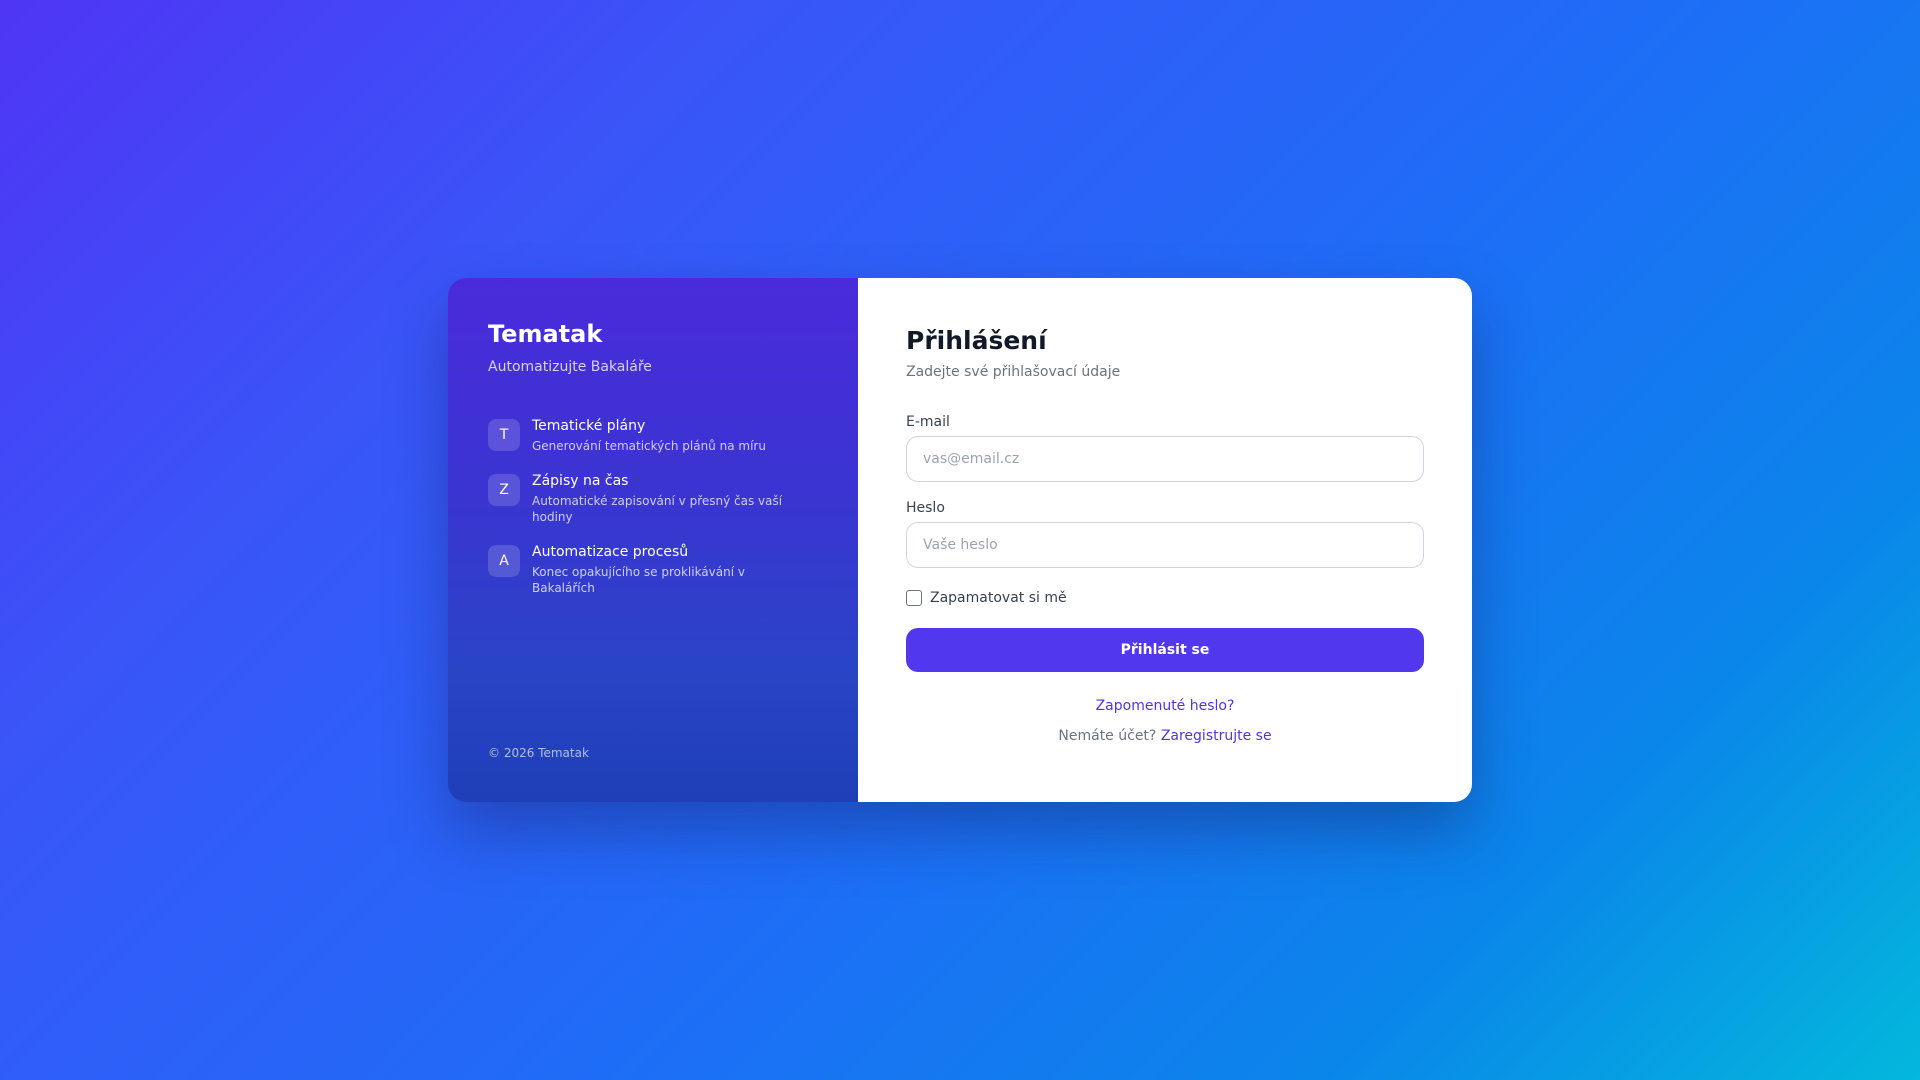 The height and width of the screenshot is (1080, 1920). What do you see at coordinates (504, 434) in the screenshot?
I see `feature-letter-icon: T` at bounding box center [504, 434].